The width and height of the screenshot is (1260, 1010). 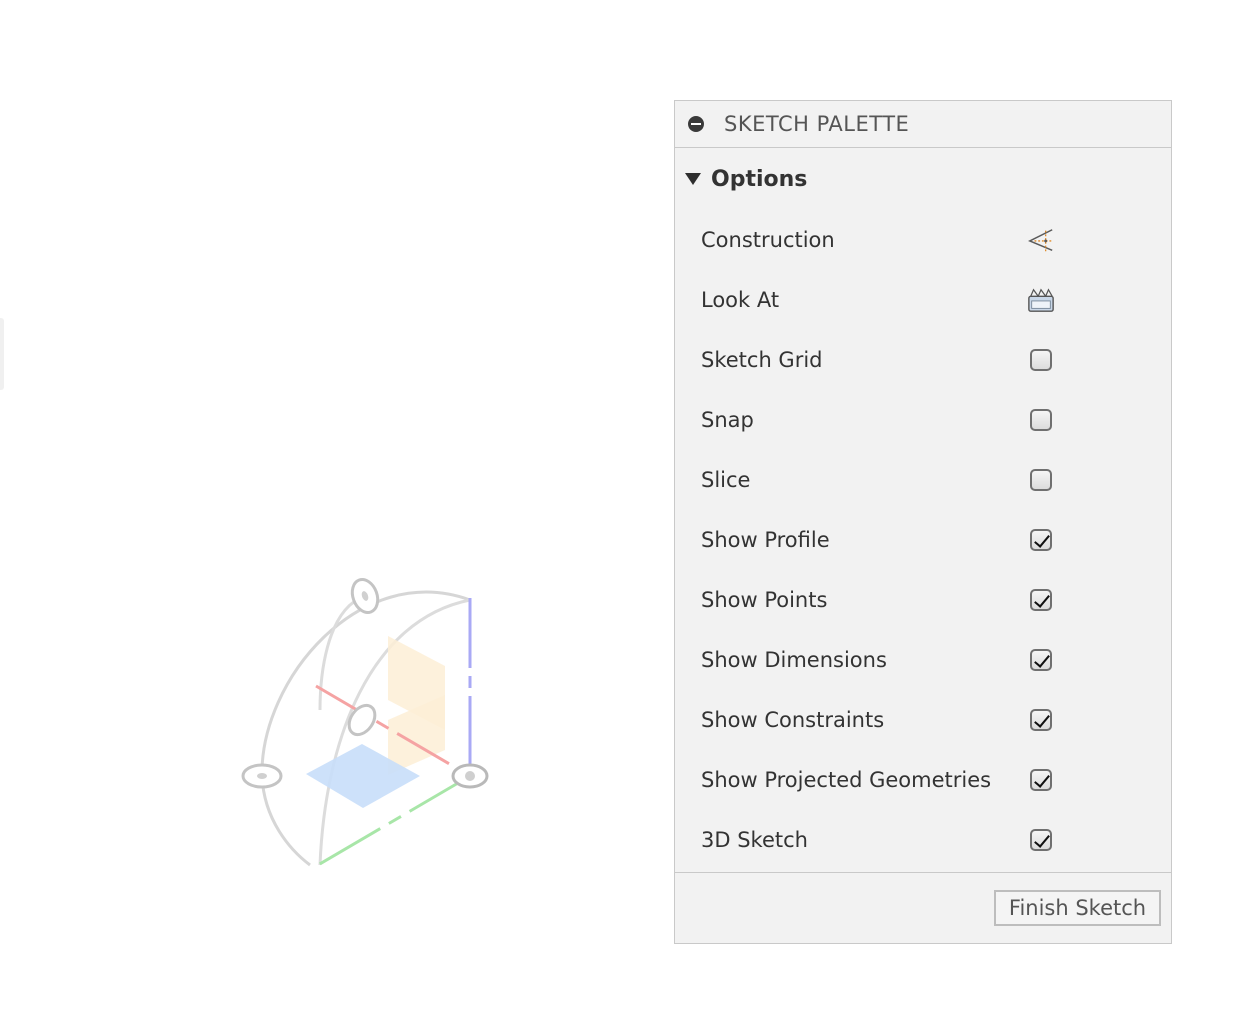 I want to click on caret-down-icon, so click(x=693, y=179).